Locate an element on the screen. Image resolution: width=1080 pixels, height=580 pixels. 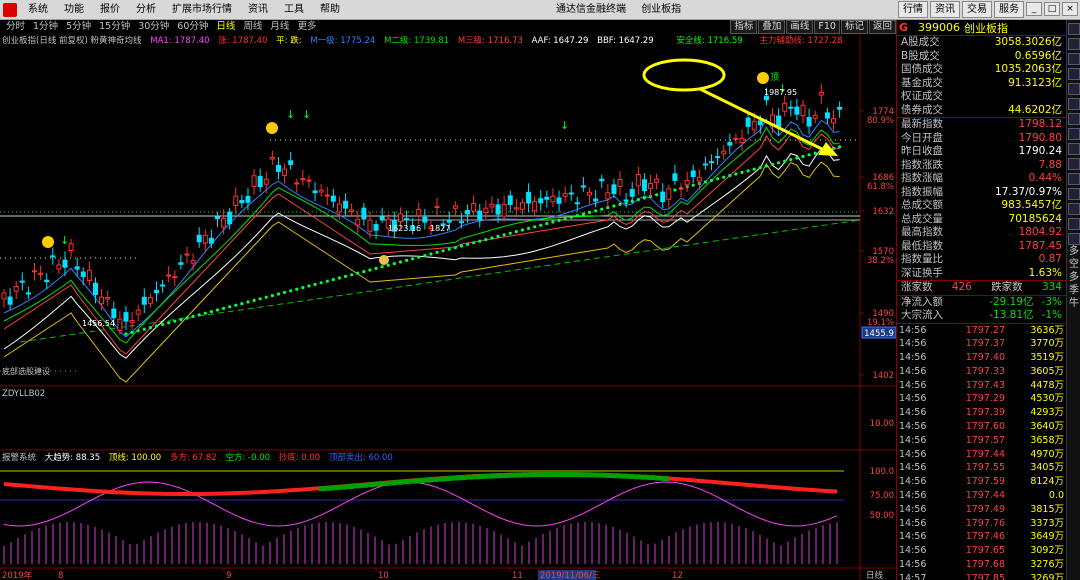
menu-item-system: 系统 is located at coordinates (38, 10).